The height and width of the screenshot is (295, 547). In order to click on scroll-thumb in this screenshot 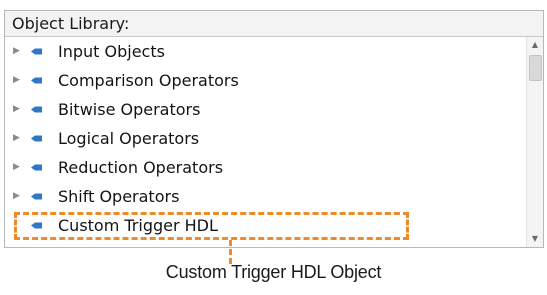, I will do `click(535, 68)`.